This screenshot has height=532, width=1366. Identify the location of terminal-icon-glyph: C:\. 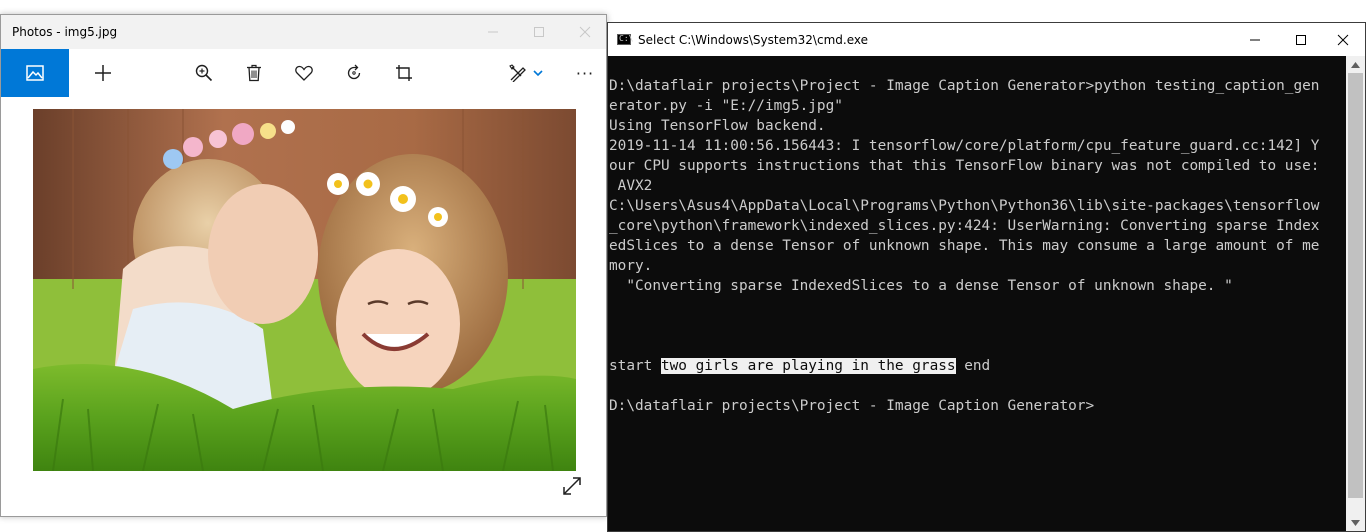
(626, 38).